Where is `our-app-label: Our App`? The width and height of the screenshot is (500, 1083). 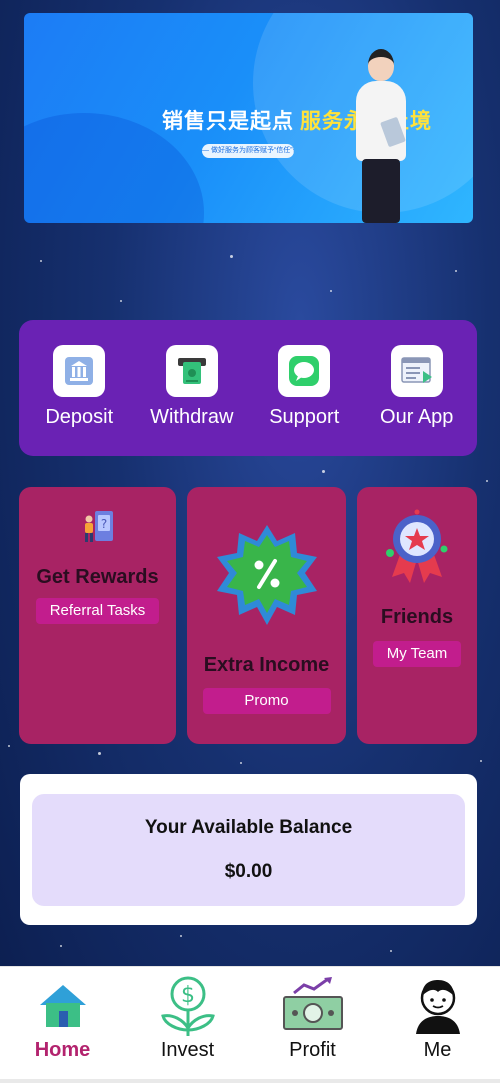 our-app-label: Our App is located at coordinates (417, 417).